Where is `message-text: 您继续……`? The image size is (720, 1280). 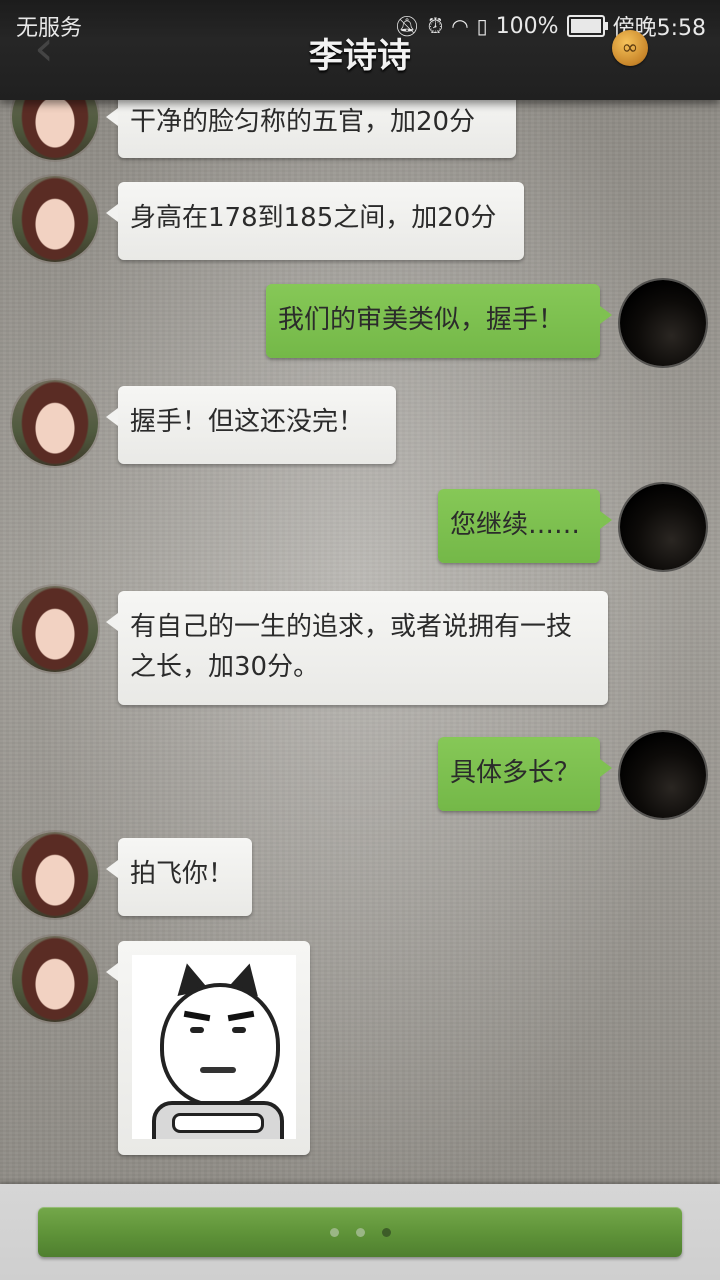 message-text: 您继续…… is located at coordinates (515, 525).